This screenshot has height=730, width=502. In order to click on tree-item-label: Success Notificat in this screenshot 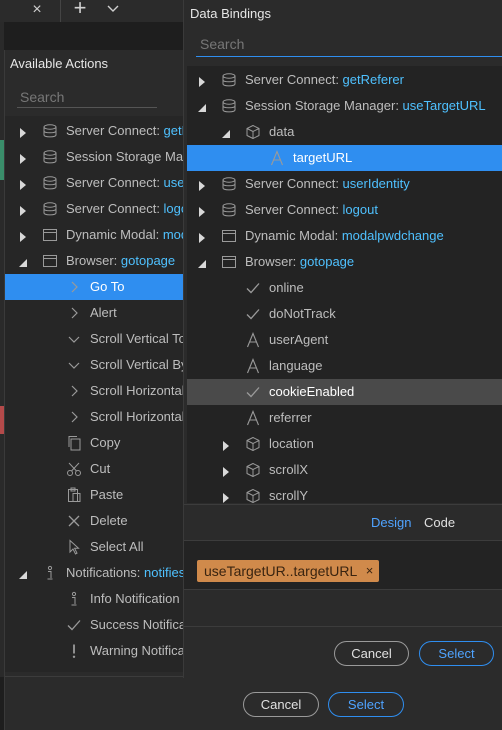, I will do `click(138, 624)`.